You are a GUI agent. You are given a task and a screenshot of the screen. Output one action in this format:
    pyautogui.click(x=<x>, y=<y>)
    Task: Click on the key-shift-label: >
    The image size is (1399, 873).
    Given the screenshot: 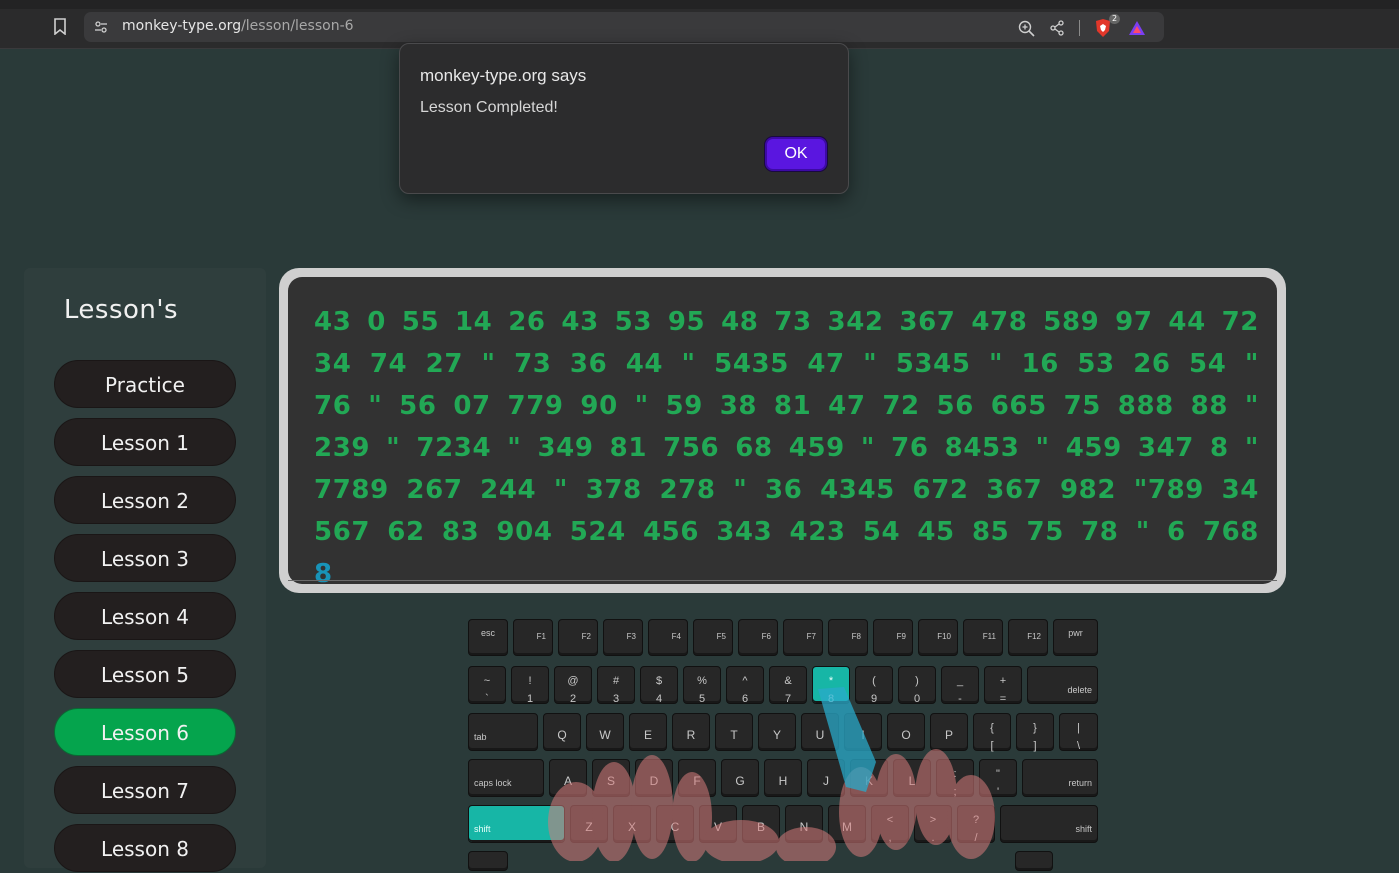 What is the action you would take?
    pyautogui.click(x=933, y=820)
    